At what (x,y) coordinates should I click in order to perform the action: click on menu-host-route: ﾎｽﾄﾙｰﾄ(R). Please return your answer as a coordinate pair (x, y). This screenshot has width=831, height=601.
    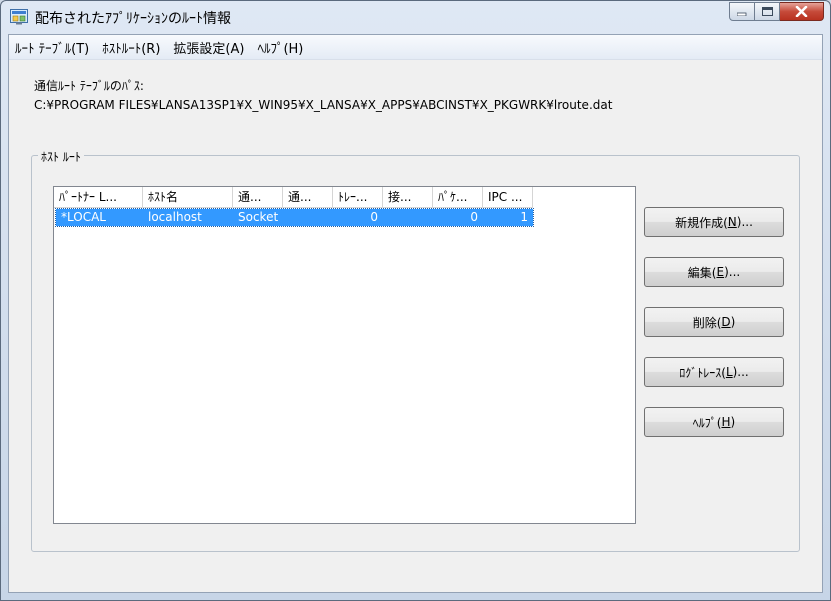
    Looking at the image, I should click on (131, 47).